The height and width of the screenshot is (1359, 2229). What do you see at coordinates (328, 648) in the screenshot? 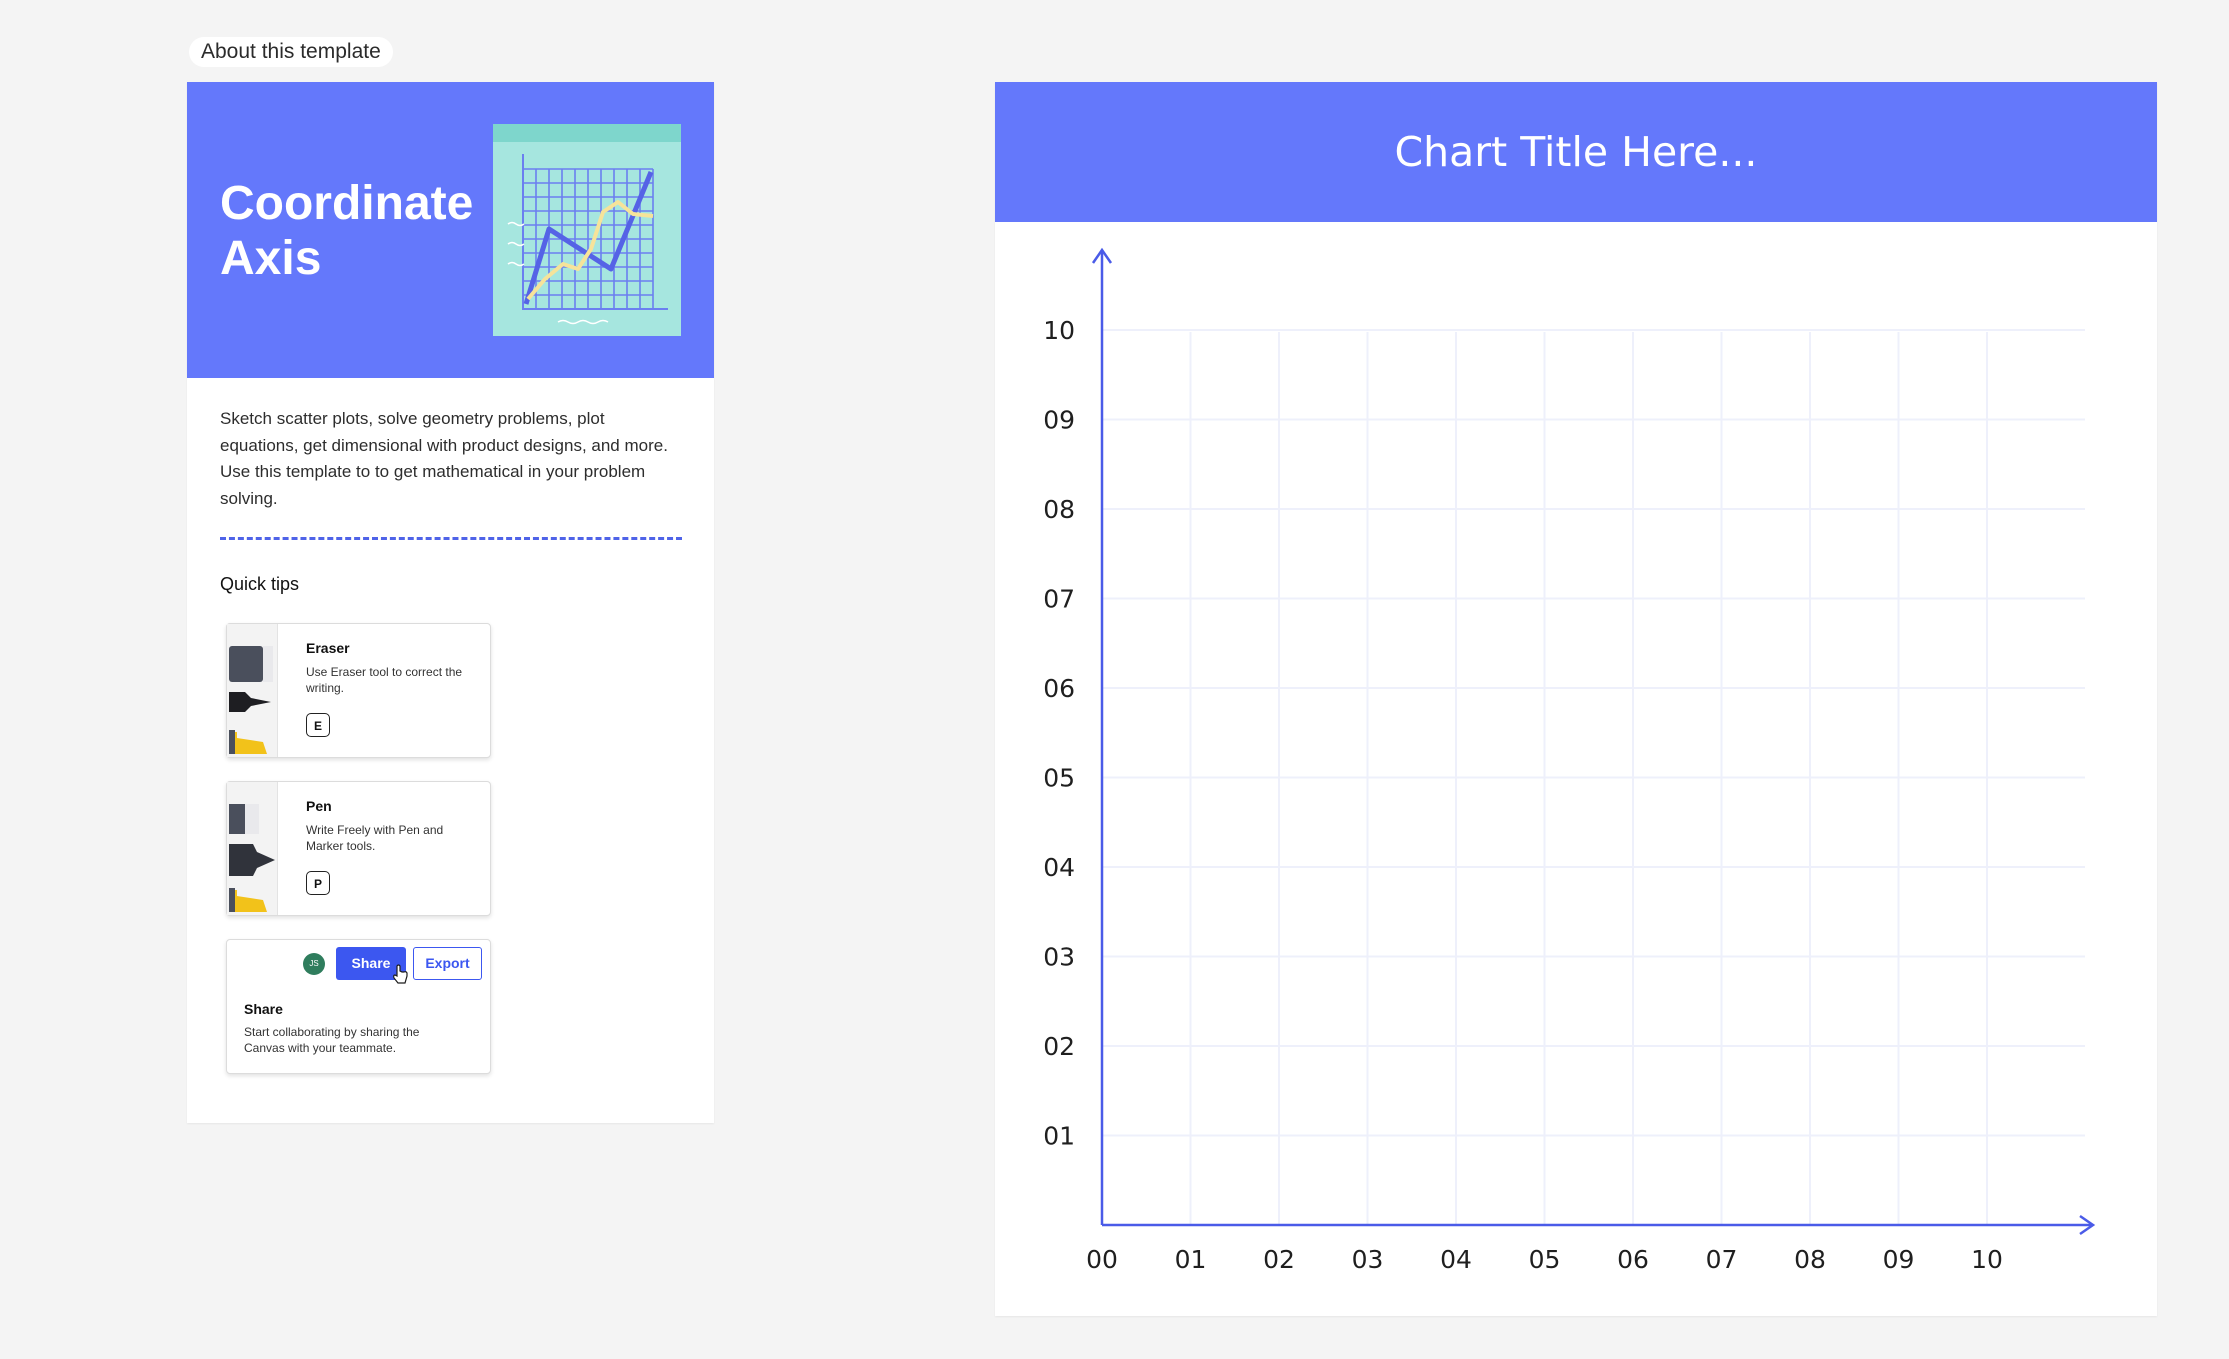
I see `tip-title: Eraser` at bounding box center [328, 648].